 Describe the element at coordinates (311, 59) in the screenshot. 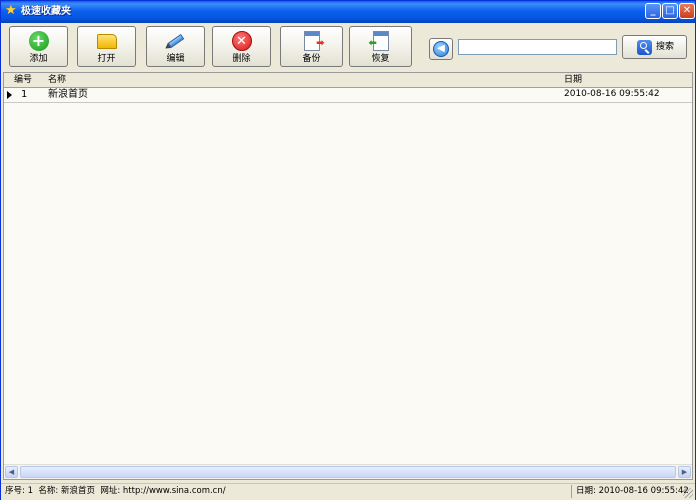

I see `backup-label: 备份` at that location.